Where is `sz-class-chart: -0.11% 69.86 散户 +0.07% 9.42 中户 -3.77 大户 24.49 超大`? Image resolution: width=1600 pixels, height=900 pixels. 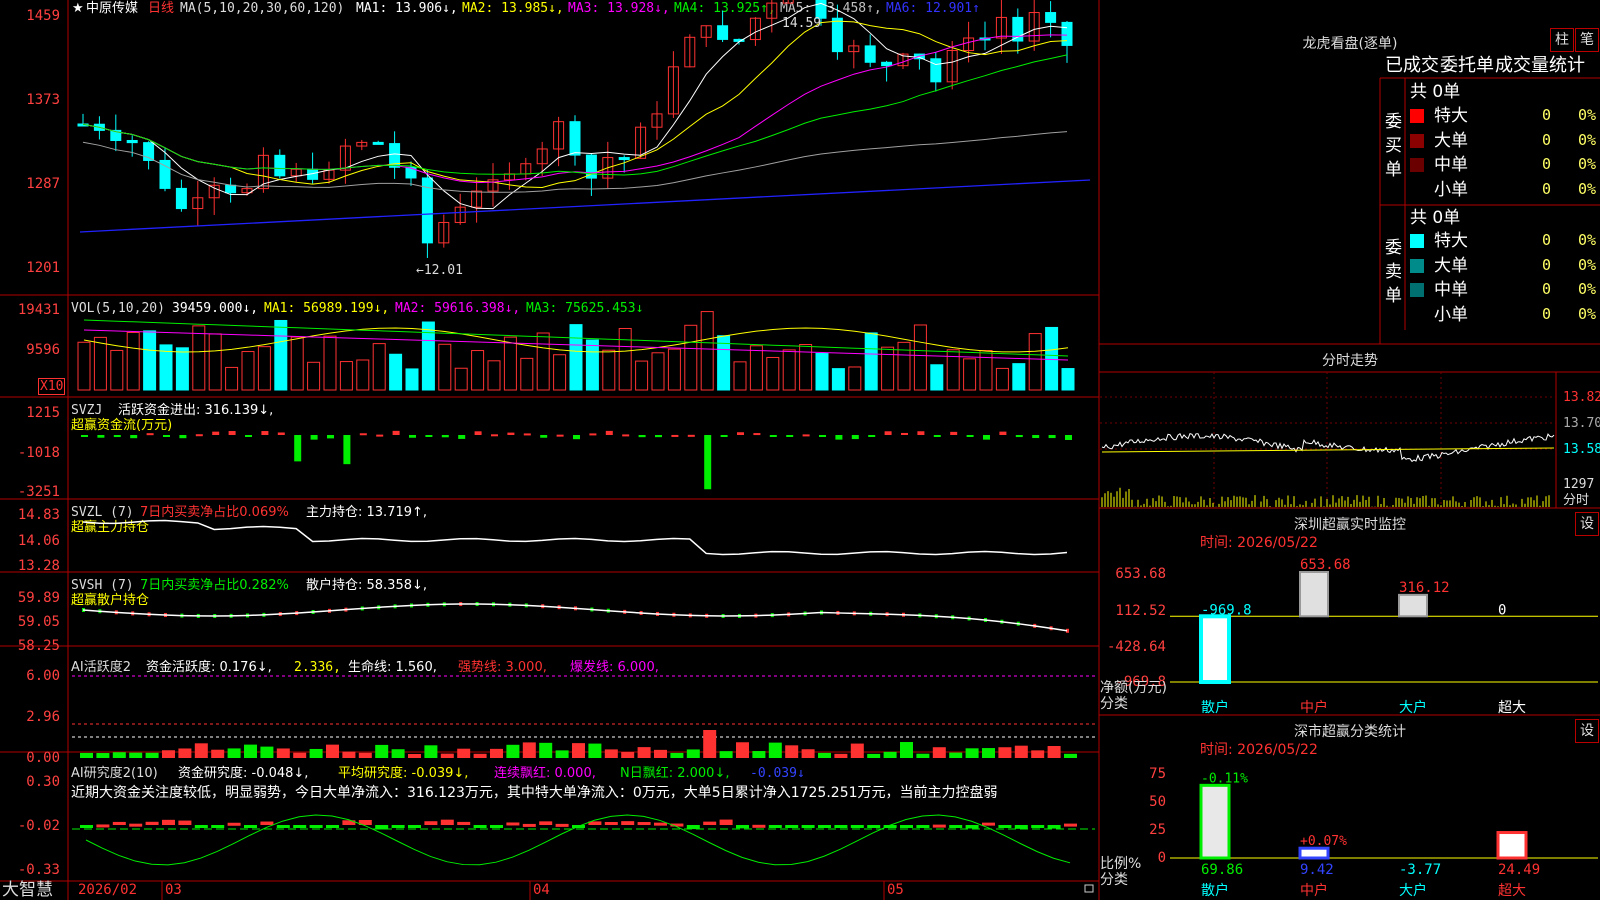 sz-class-chart: -0.11% 69.86 散户 +0.07% 9.42 中户 -3.77 大户 24.49 超大 is located at coordinates (1384, 835).